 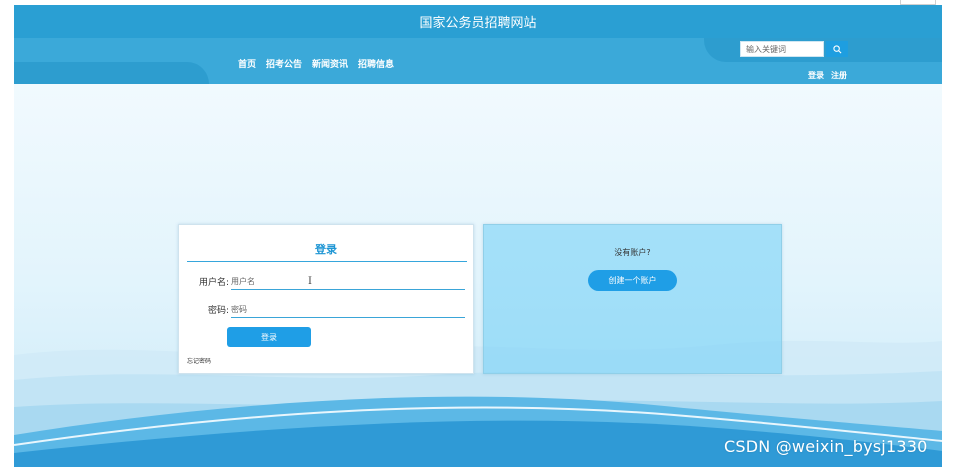 What do you see at coordinates (310, 281) in the screenshot?
I see `text-cursor-icon: I` at bounding box center [310, 281].